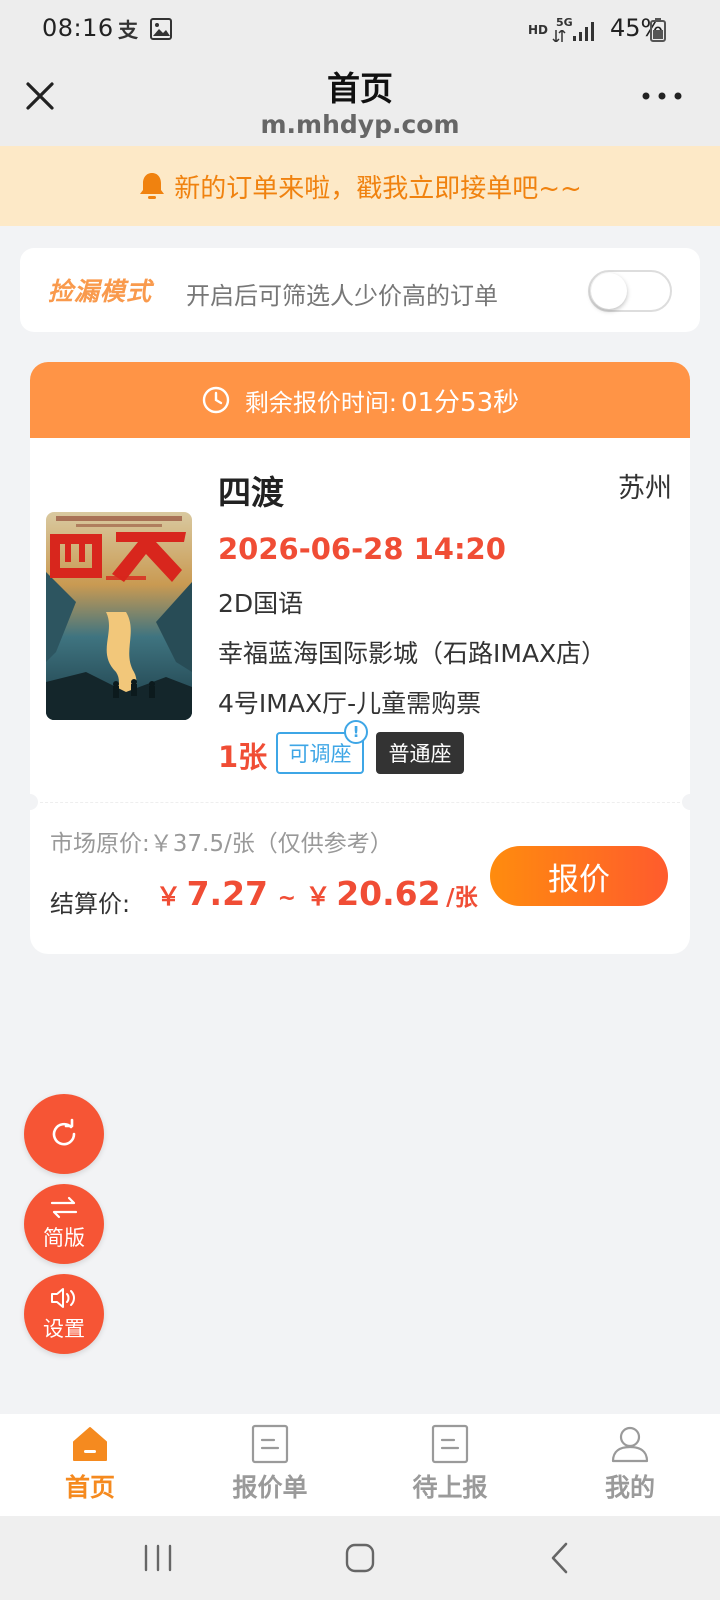  Describe the element at coordinates (583, 31) in the screenshot. I see `signal-icon` at that location.